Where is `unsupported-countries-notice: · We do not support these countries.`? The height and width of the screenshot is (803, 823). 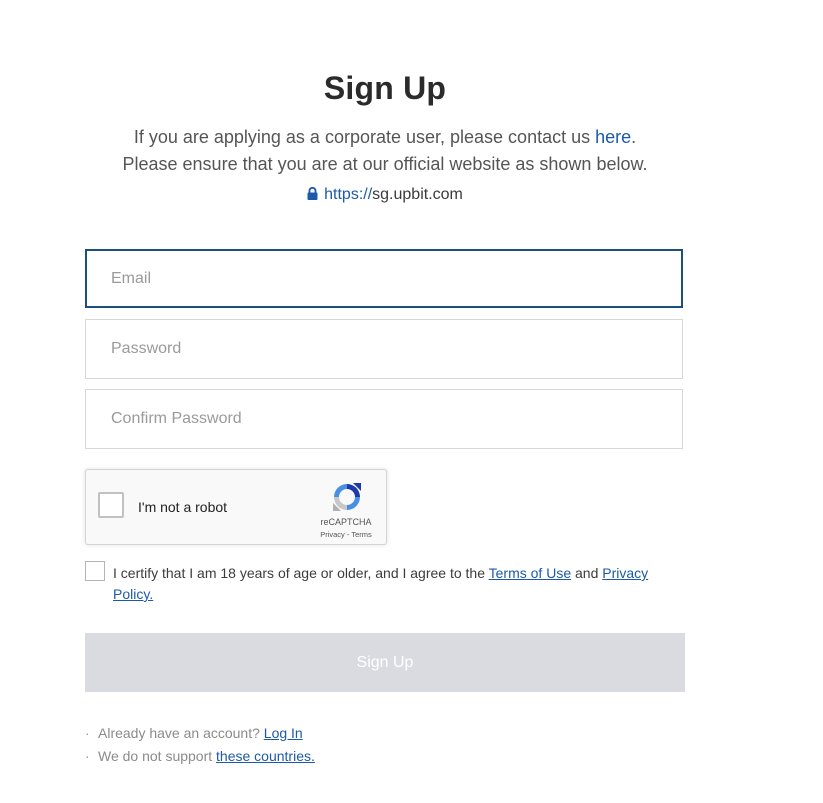 unsupported-countries-notice: · We do not support these countries. is located at coordinates (200, 756).